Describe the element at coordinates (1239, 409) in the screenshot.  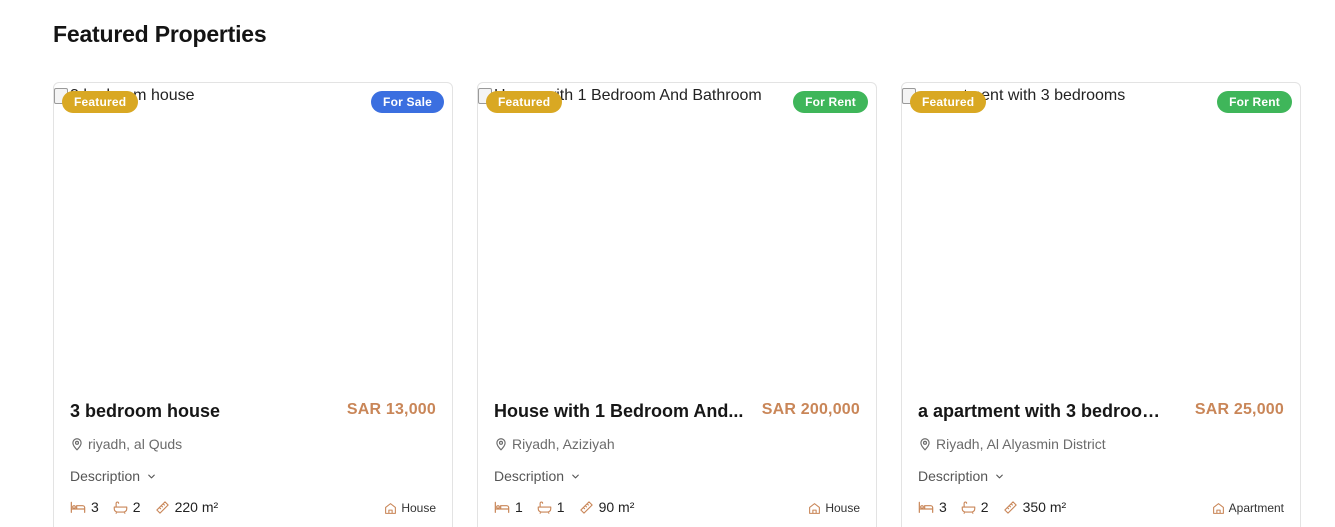
I see `property-price: SAR 25,000` at that location.